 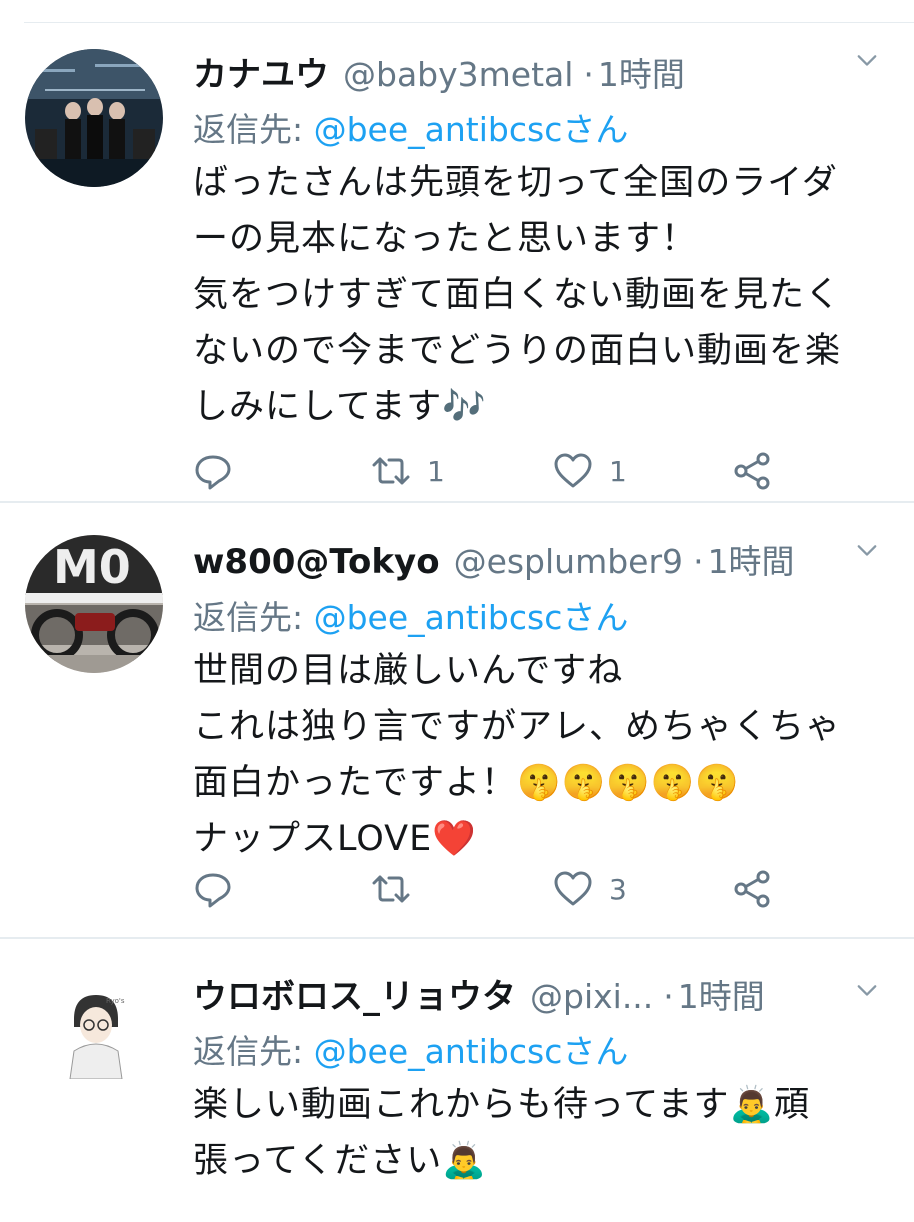 I want to click on tweet-text-line: ーの見本になったと思います！, so click(x=445, y=239).